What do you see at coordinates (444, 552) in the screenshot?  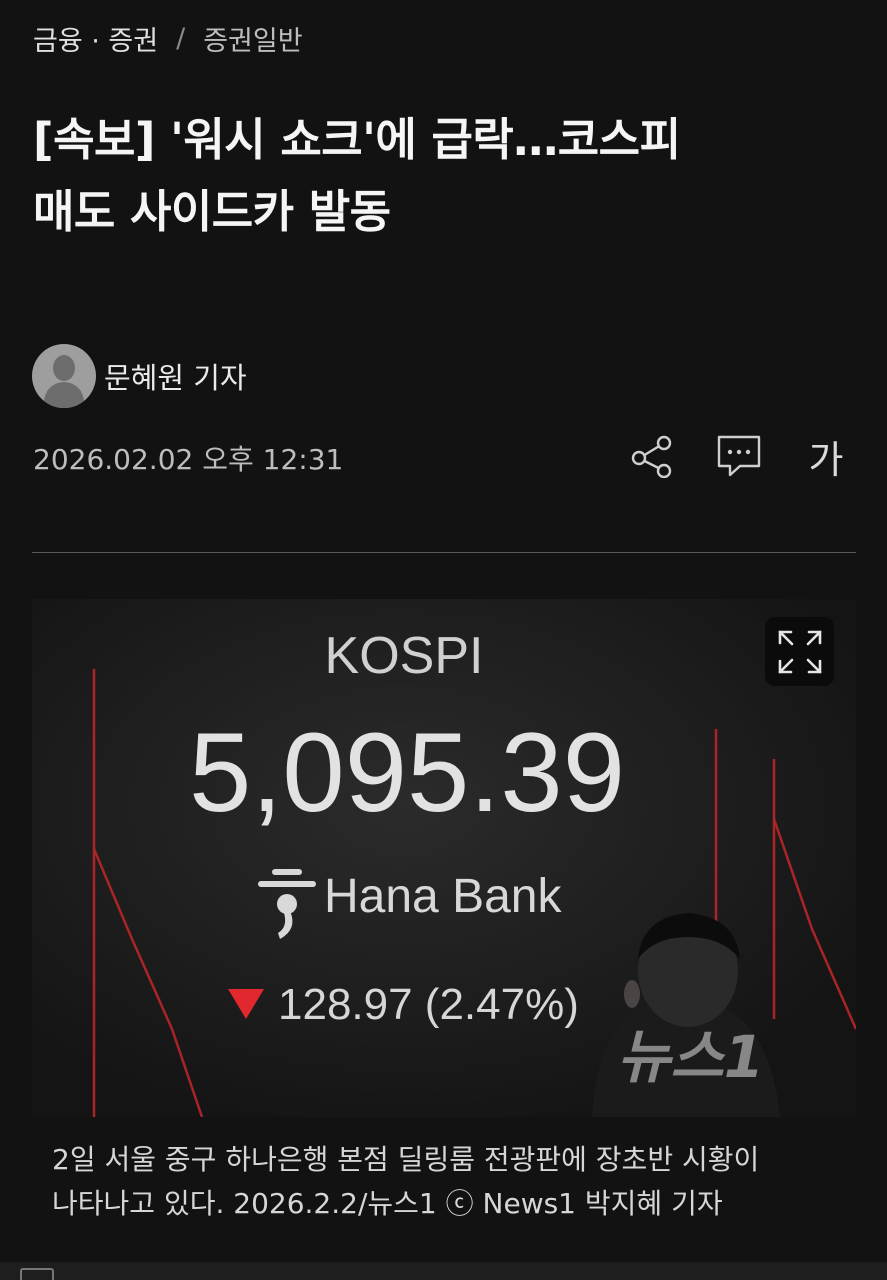 I see `divider` at bounding box center [444, 552].